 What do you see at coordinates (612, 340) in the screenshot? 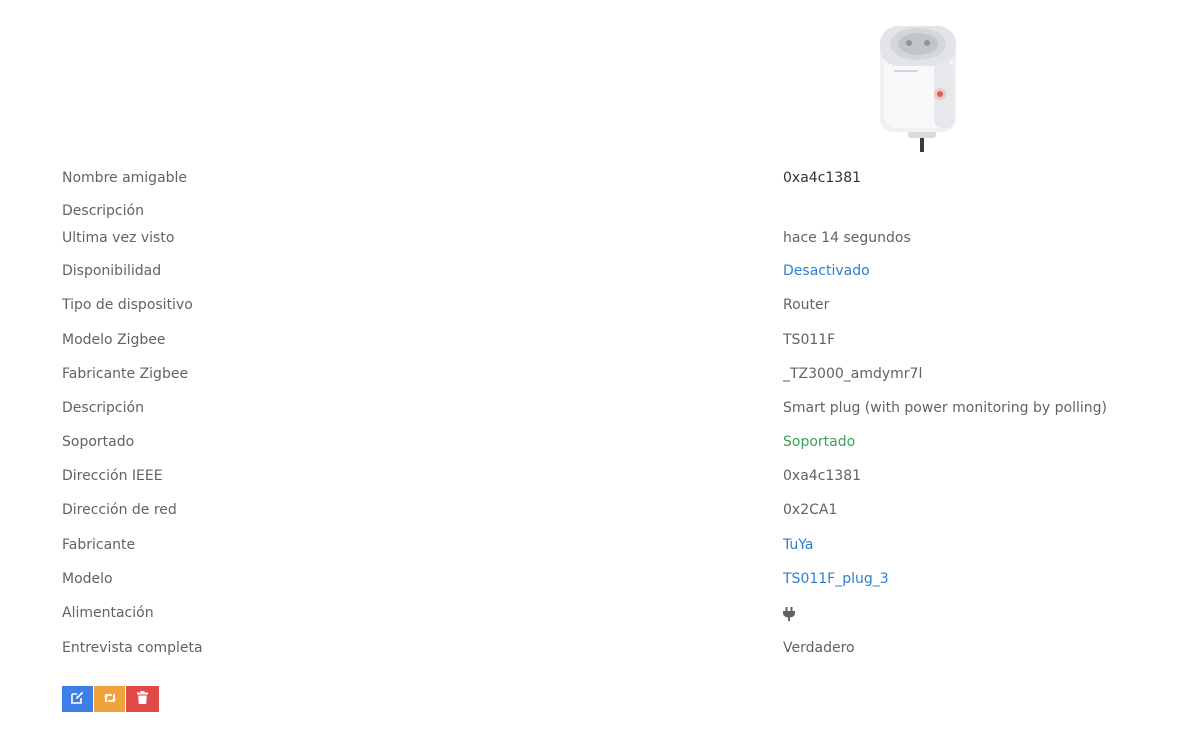
I see `row-zigbee-model: Modelo Zigbee TS011F` at bounding box center [612, 340].